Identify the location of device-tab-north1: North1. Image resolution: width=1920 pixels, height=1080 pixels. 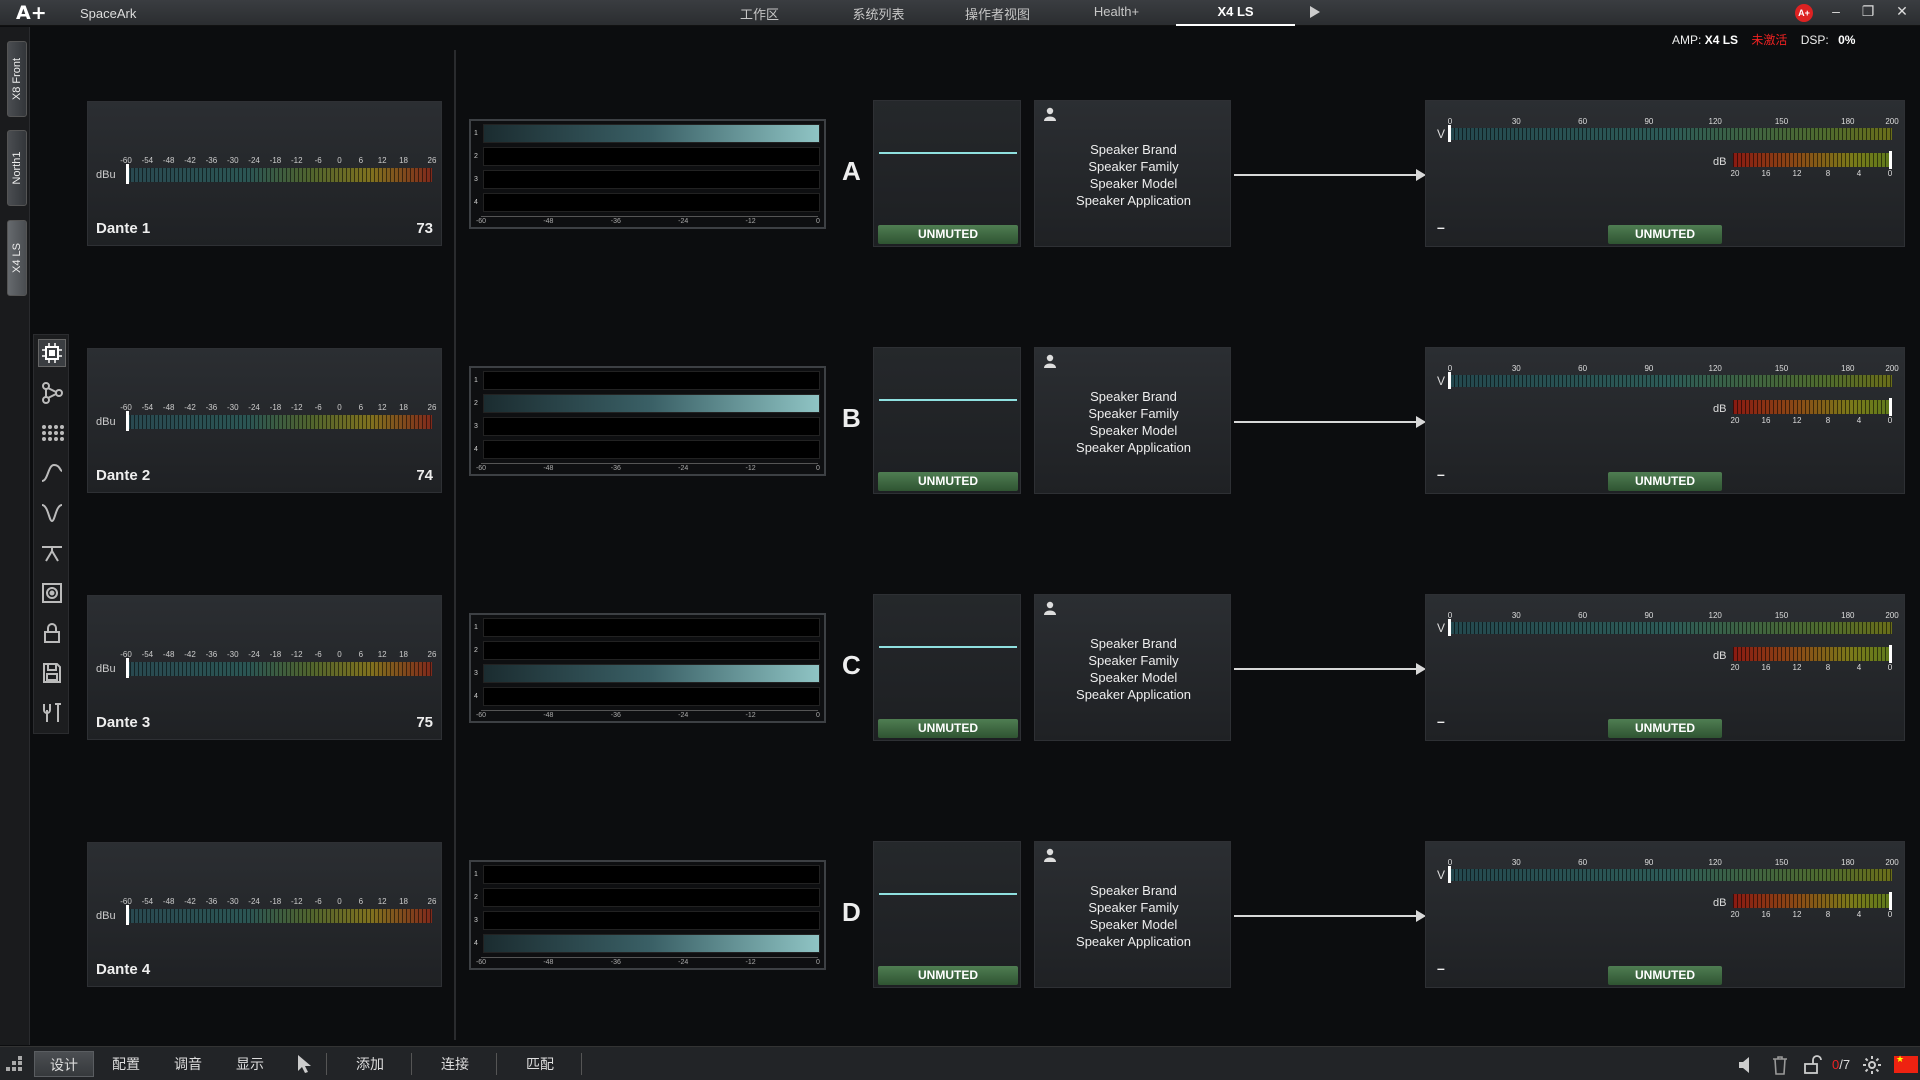
(17, 168).